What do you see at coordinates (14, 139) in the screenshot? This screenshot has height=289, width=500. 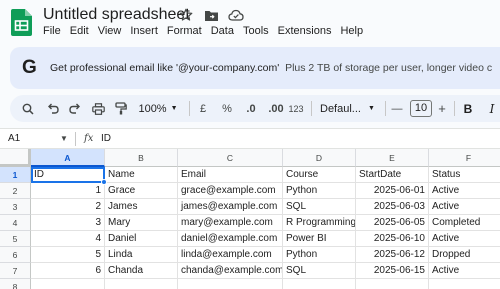 I see `name-box: A1` at bounding box center [14, 139].